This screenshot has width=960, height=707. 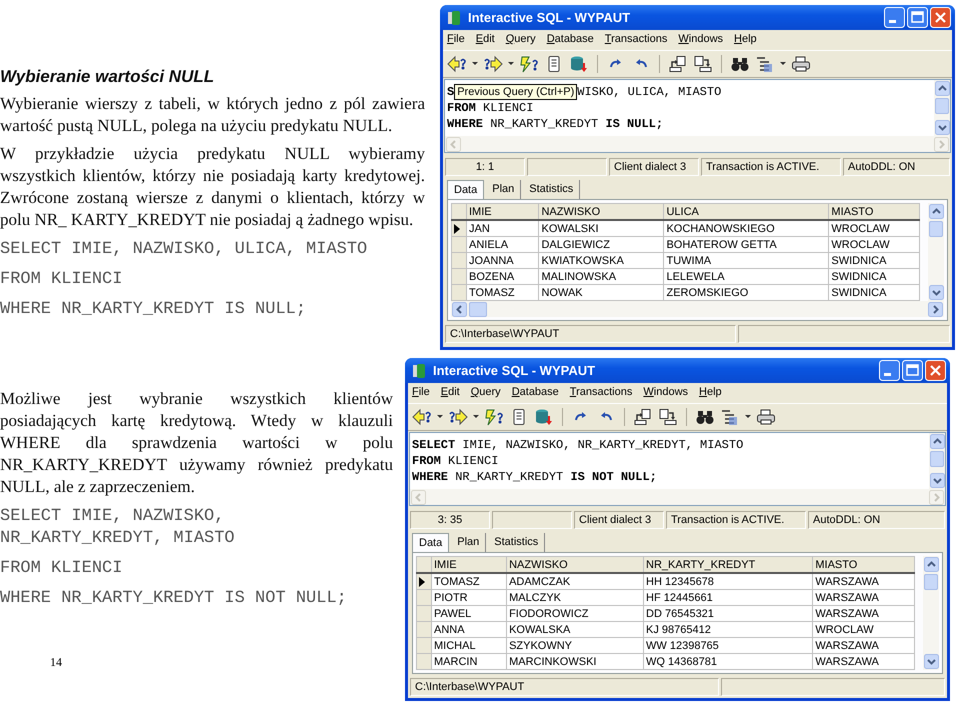 I want to click on code-text: WHERE NR_KARTY_KREDYT IS NULL;, so click(x=555, y=124).